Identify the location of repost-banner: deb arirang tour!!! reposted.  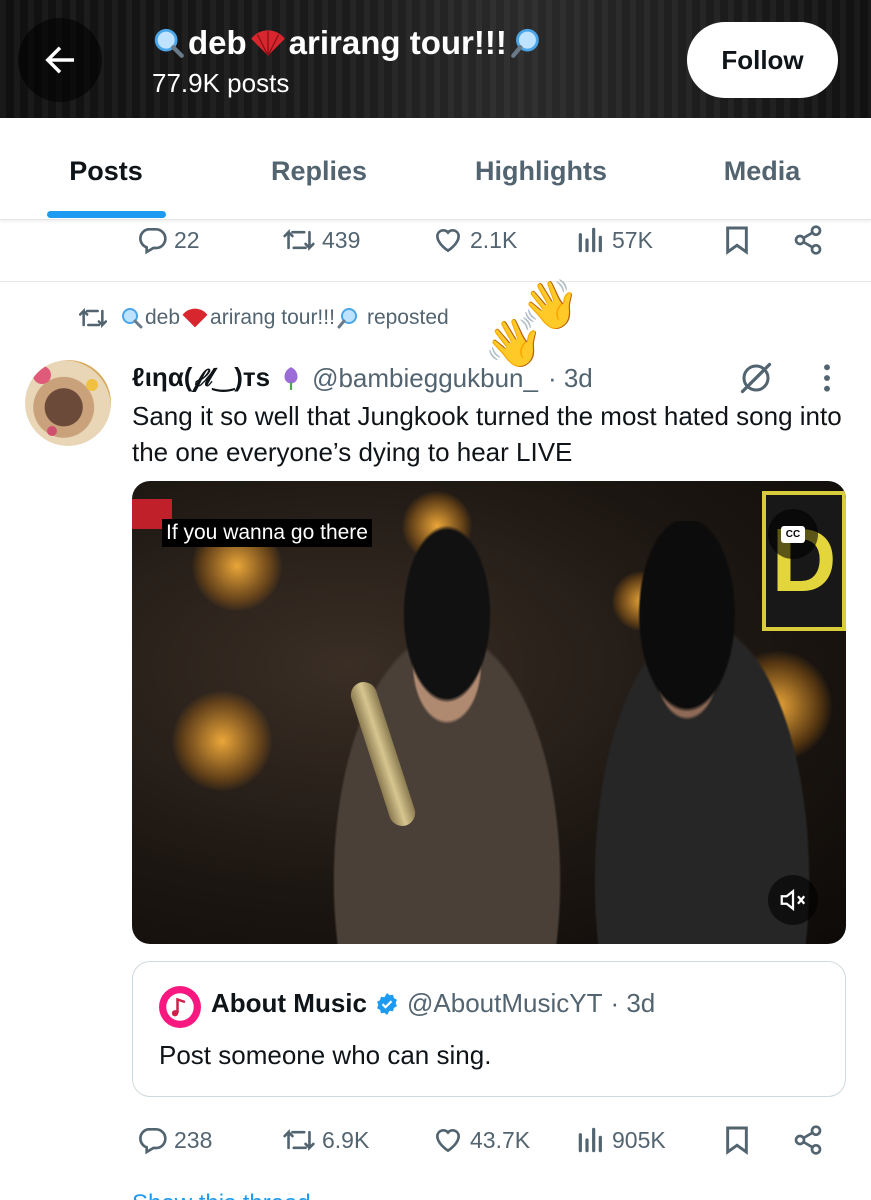
(262, 318).